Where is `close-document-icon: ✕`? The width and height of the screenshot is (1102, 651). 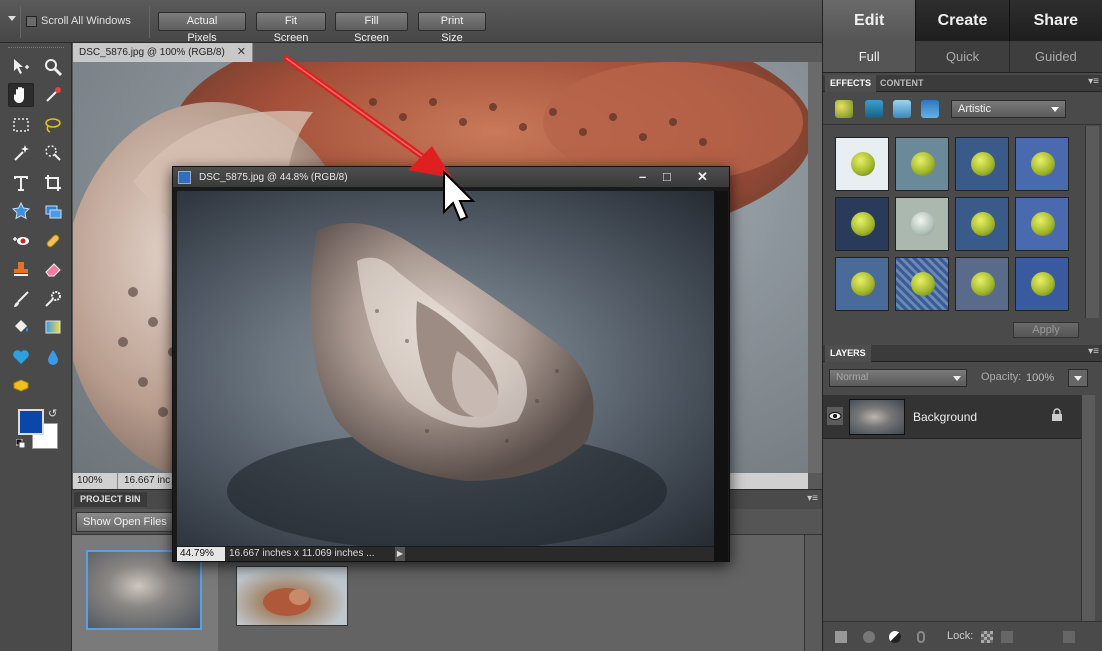
close-document-icon: ✕ is located at coordinates (241, 52).